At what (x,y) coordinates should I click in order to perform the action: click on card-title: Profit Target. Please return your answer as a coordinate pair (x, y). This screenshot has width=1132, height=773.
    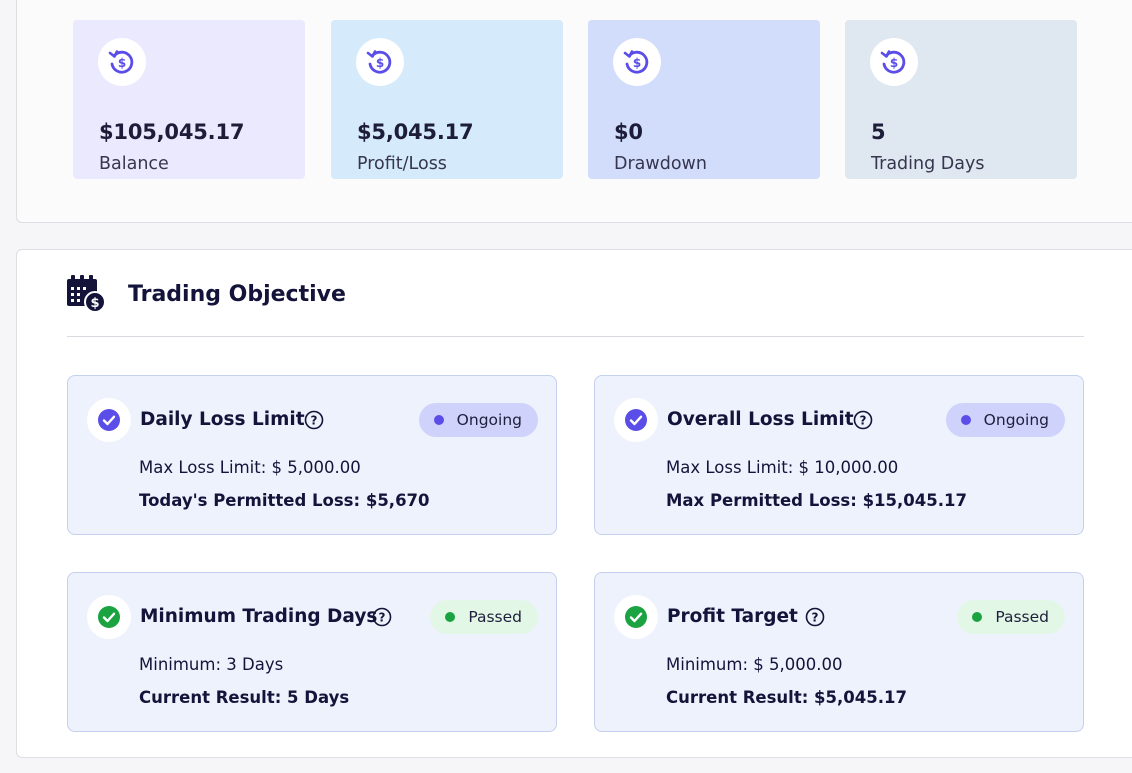
    Looking at the image, I should click on (732, 616).